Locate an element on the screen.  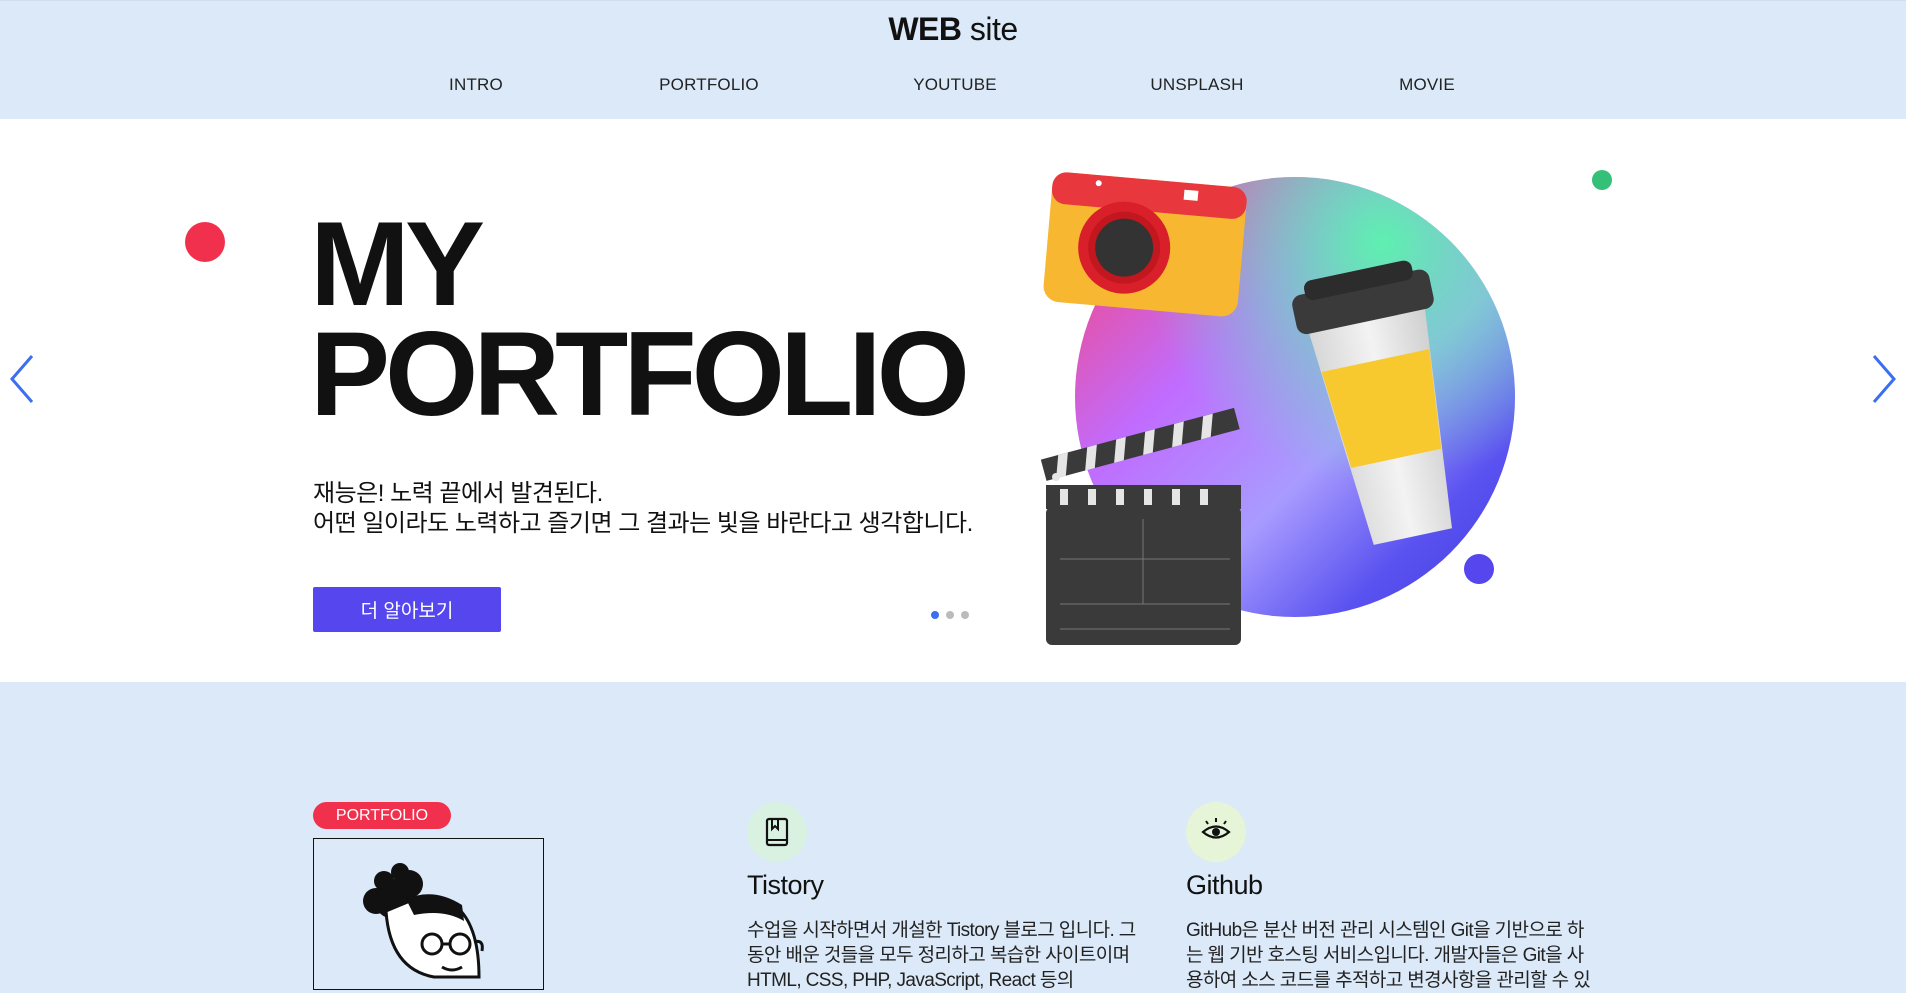
nav-item-movie: MOVIE is located at coordinates (1427, 85).